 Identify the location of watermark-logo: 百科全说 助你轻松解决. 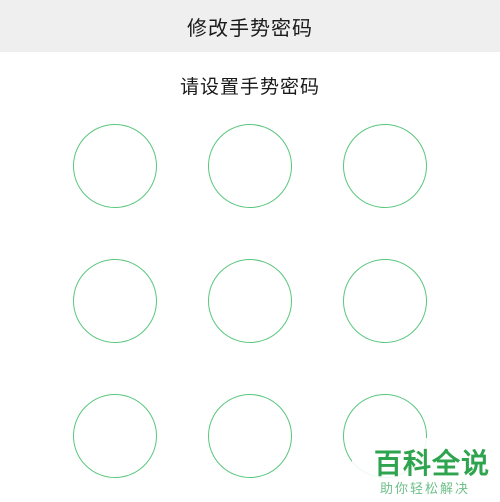
(426, 470).